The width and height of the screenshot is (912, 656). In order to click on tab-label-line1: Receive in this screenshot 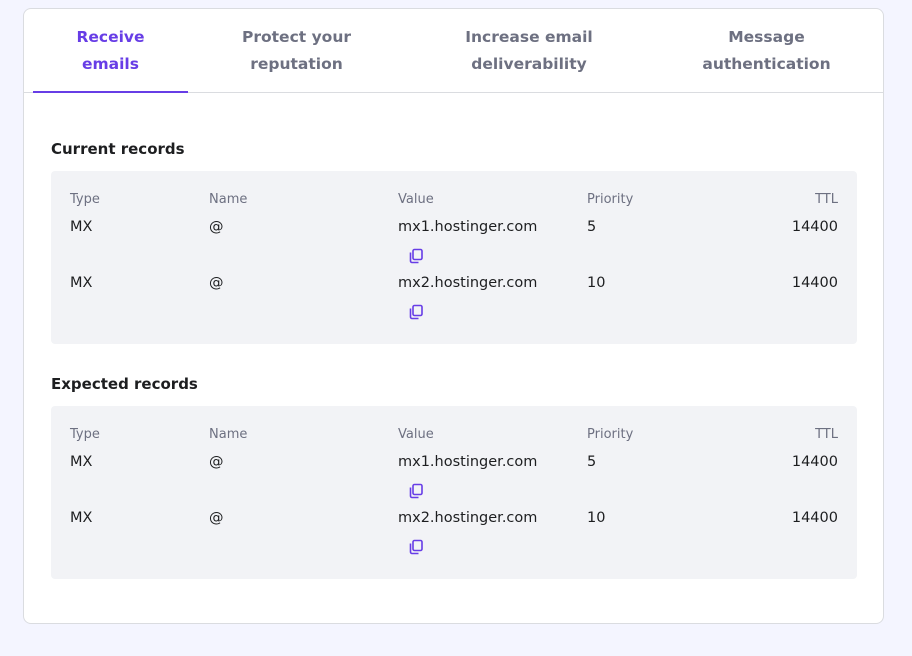, I will do `click(110, 36)`.